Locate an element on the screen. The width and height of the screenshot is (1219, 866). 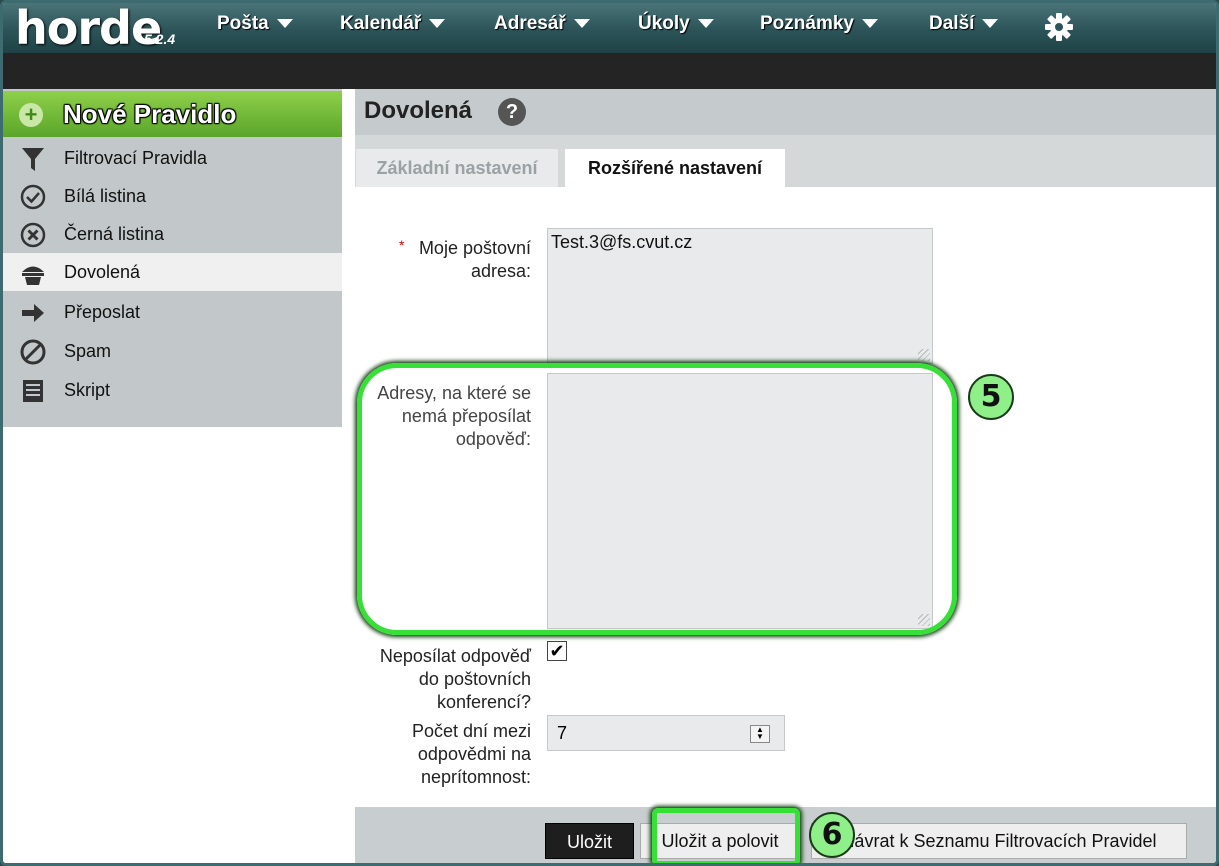
tab-basic-settings: Základní nastavení is located at coordinates (457, 168).